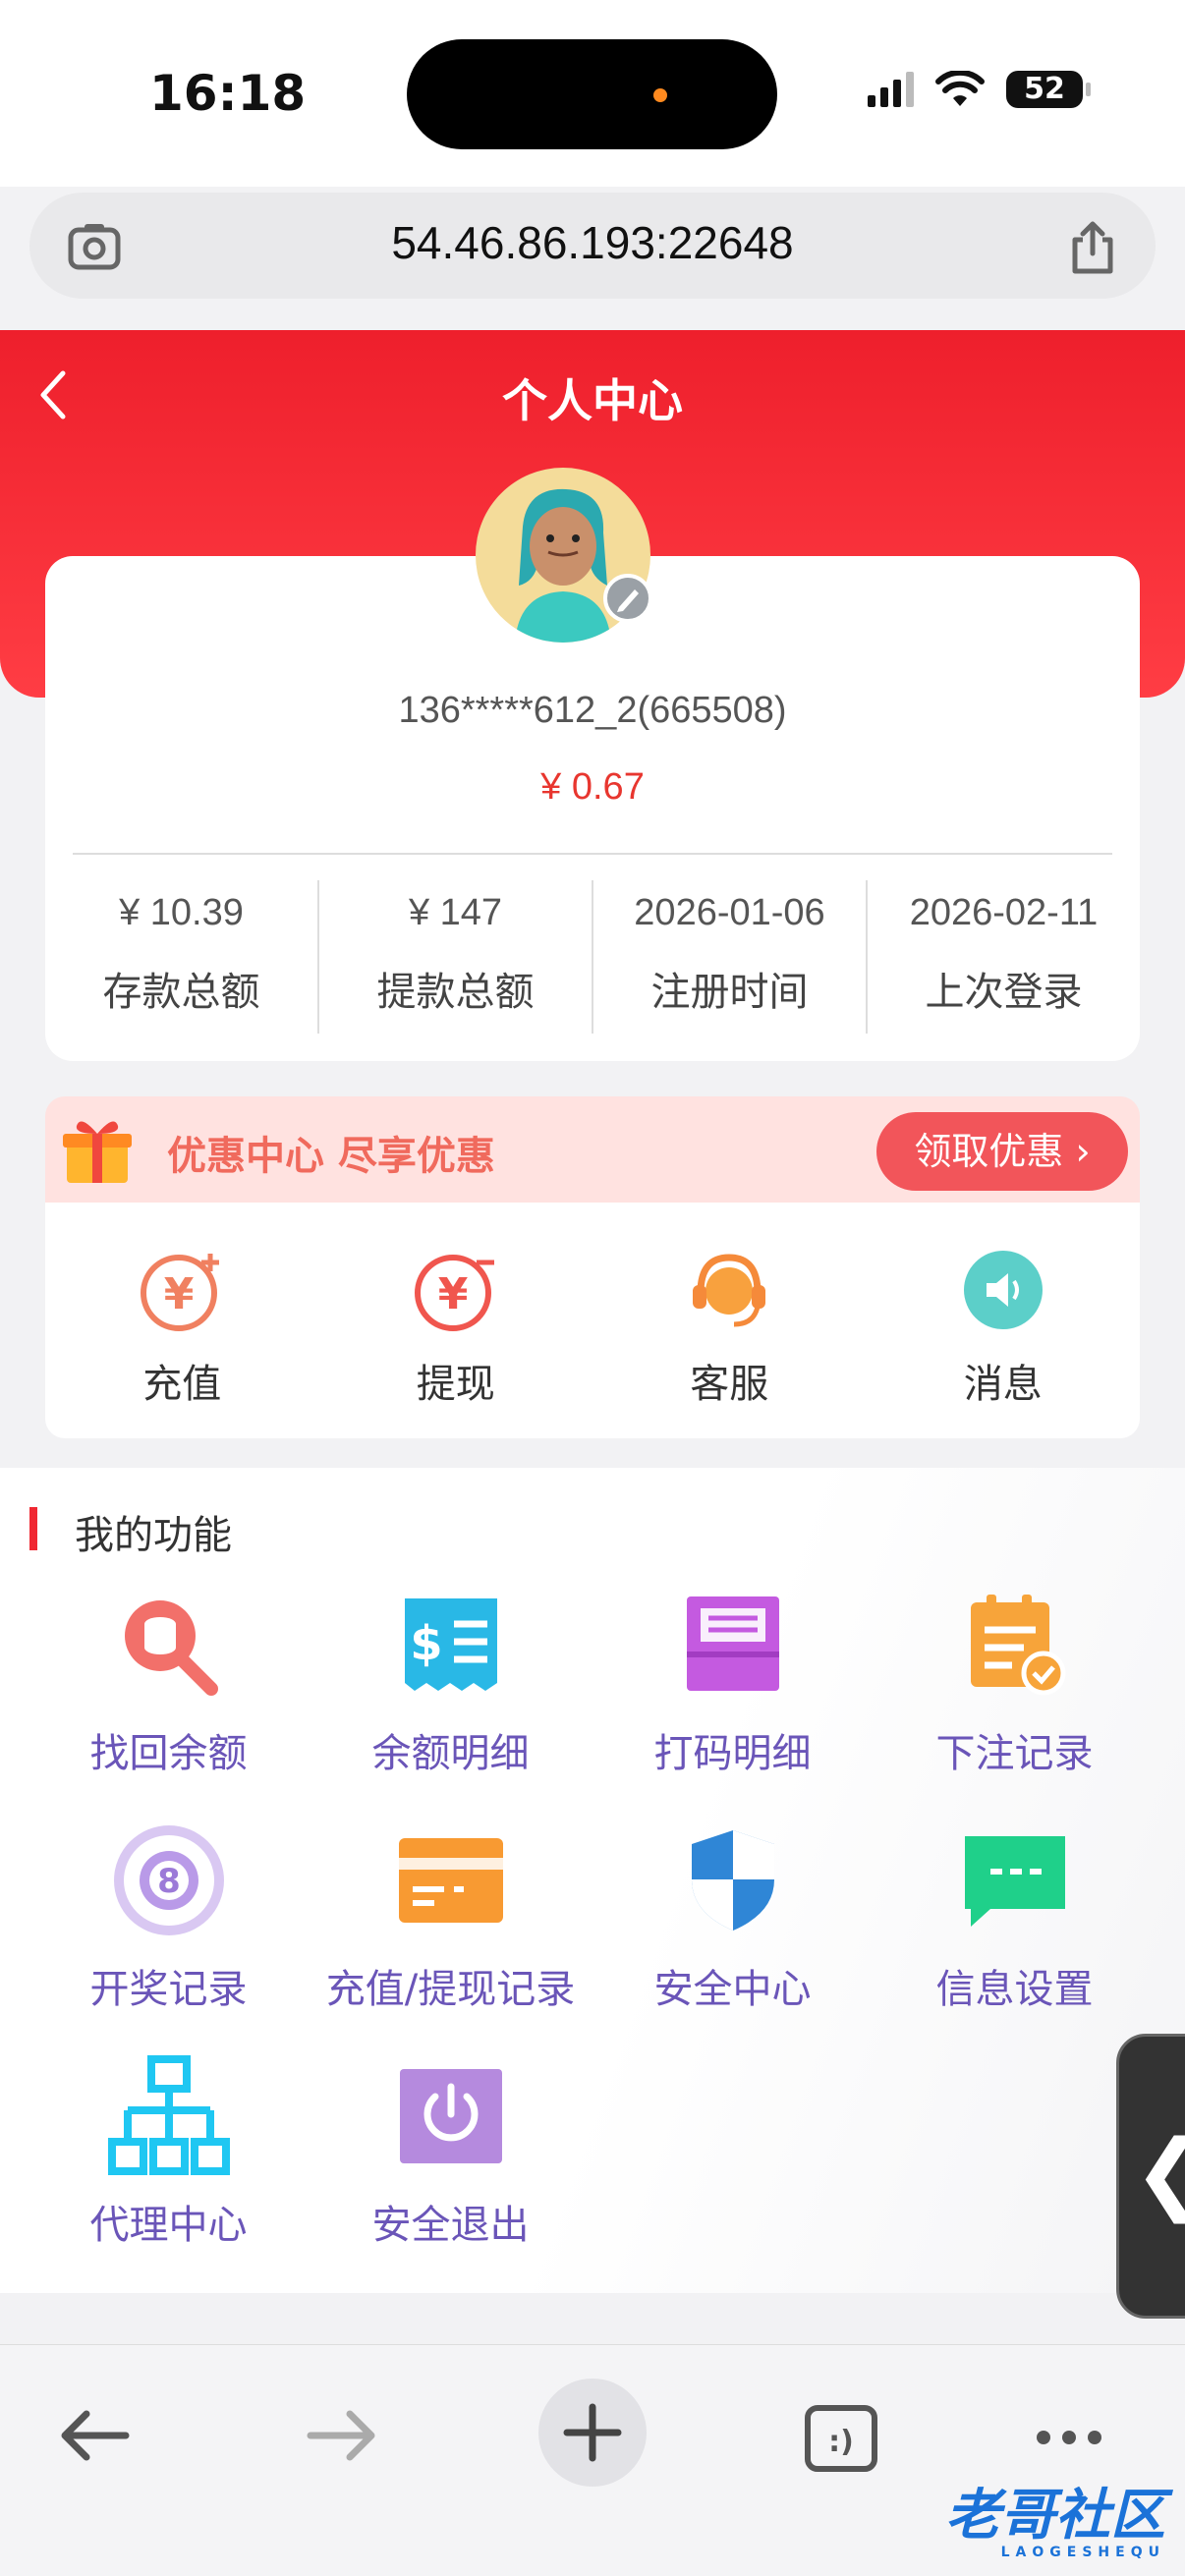 This screenshot has width=1185, height=2576. Describe the element at coordinates (451, 1753) in the screenshot. I see `function-label: 余额明细` at that location.